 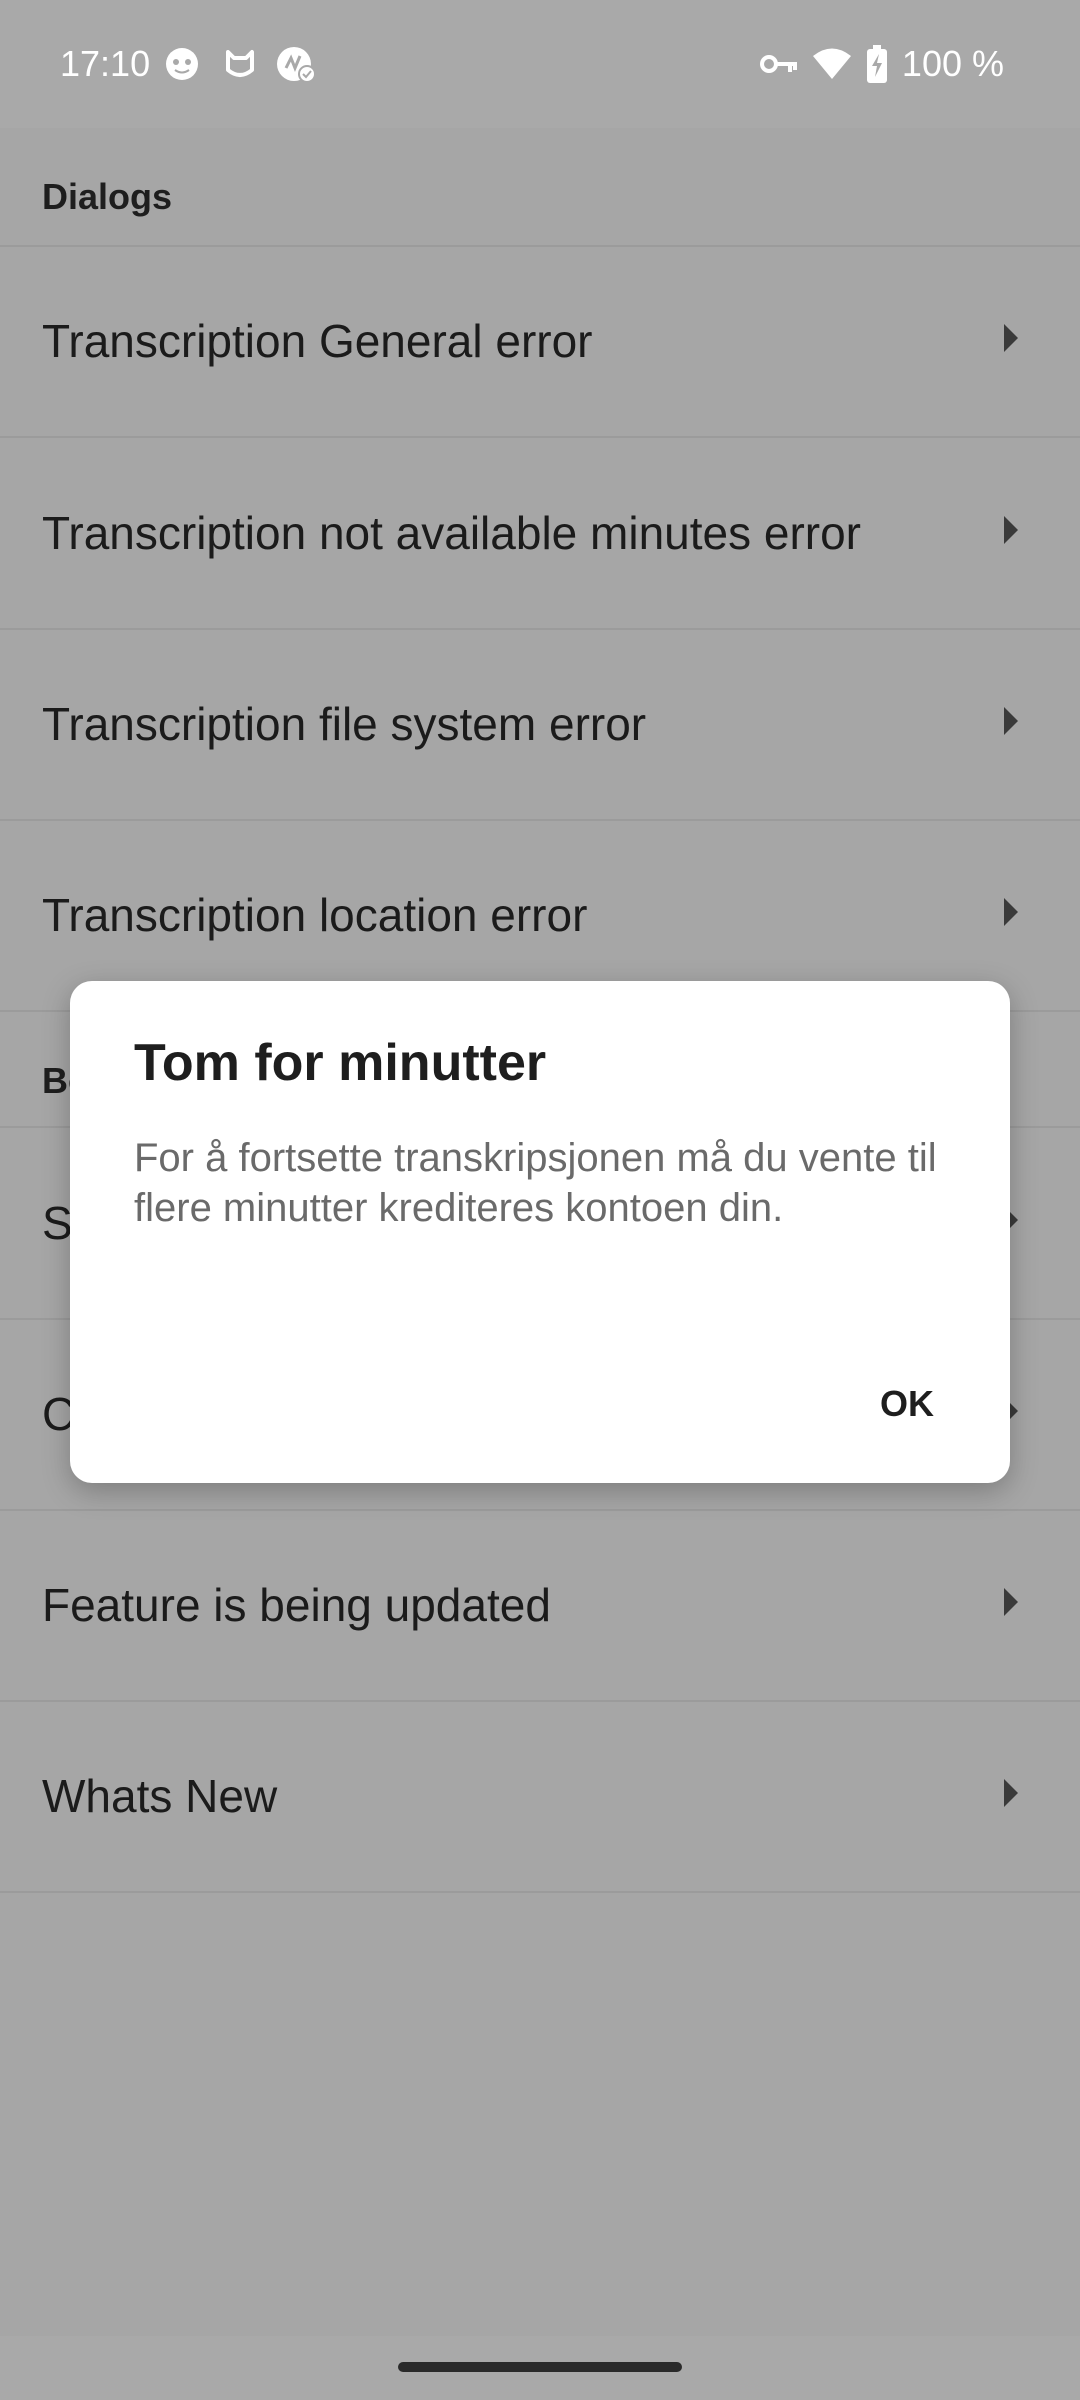 I want to click on list-item-label: Transcription General error, so click(x=317, y=341).